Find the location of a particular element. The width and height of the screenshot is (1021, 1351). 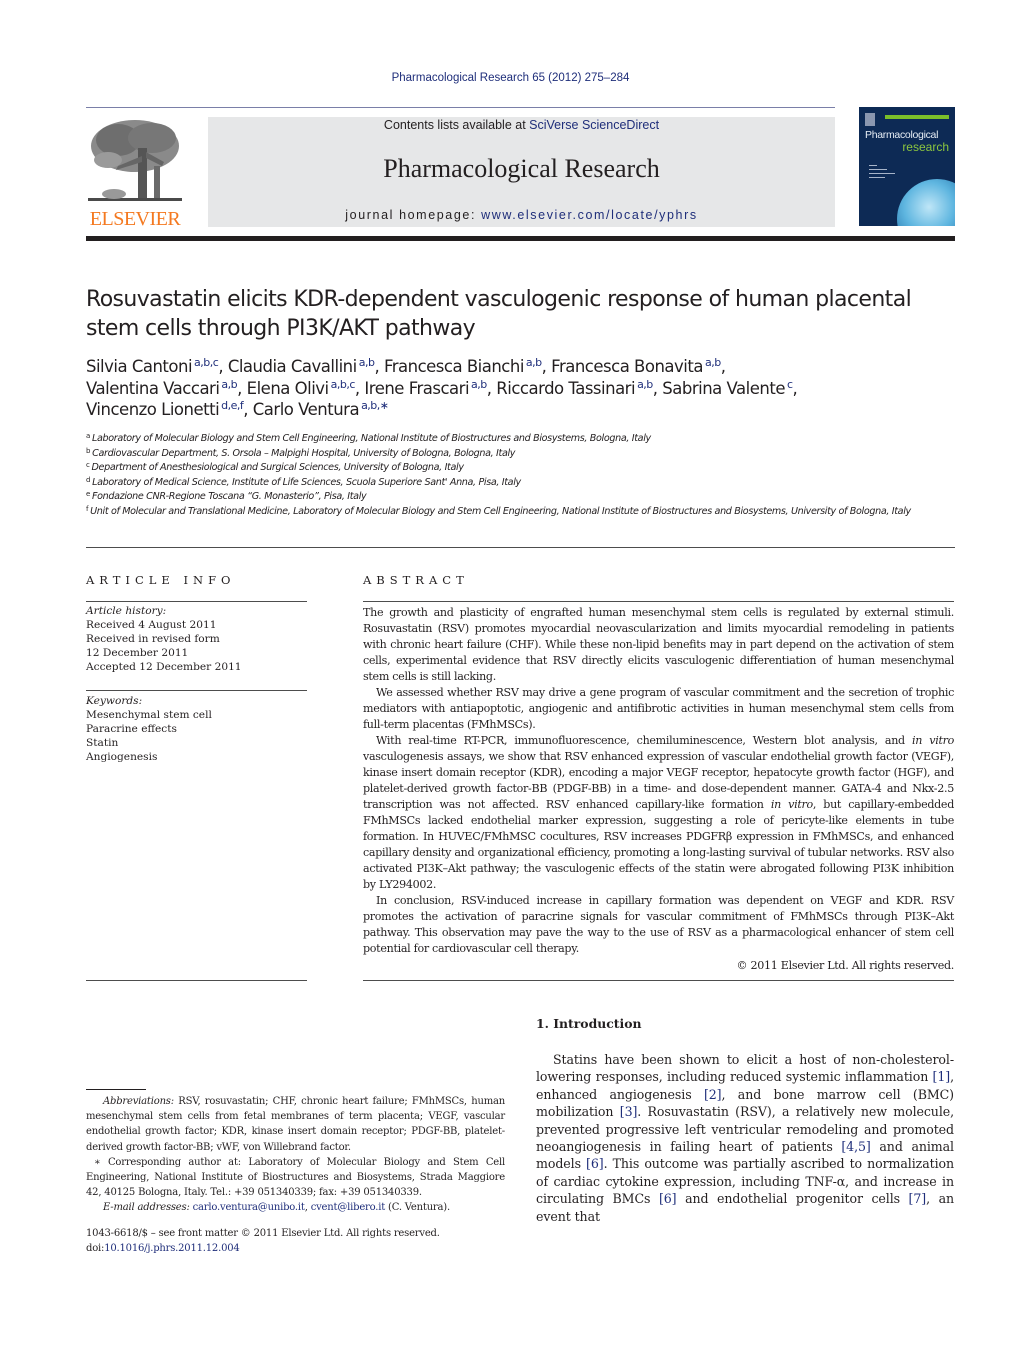

email-link-2: cvent@libero.it is located at coordinates (348, 1207).